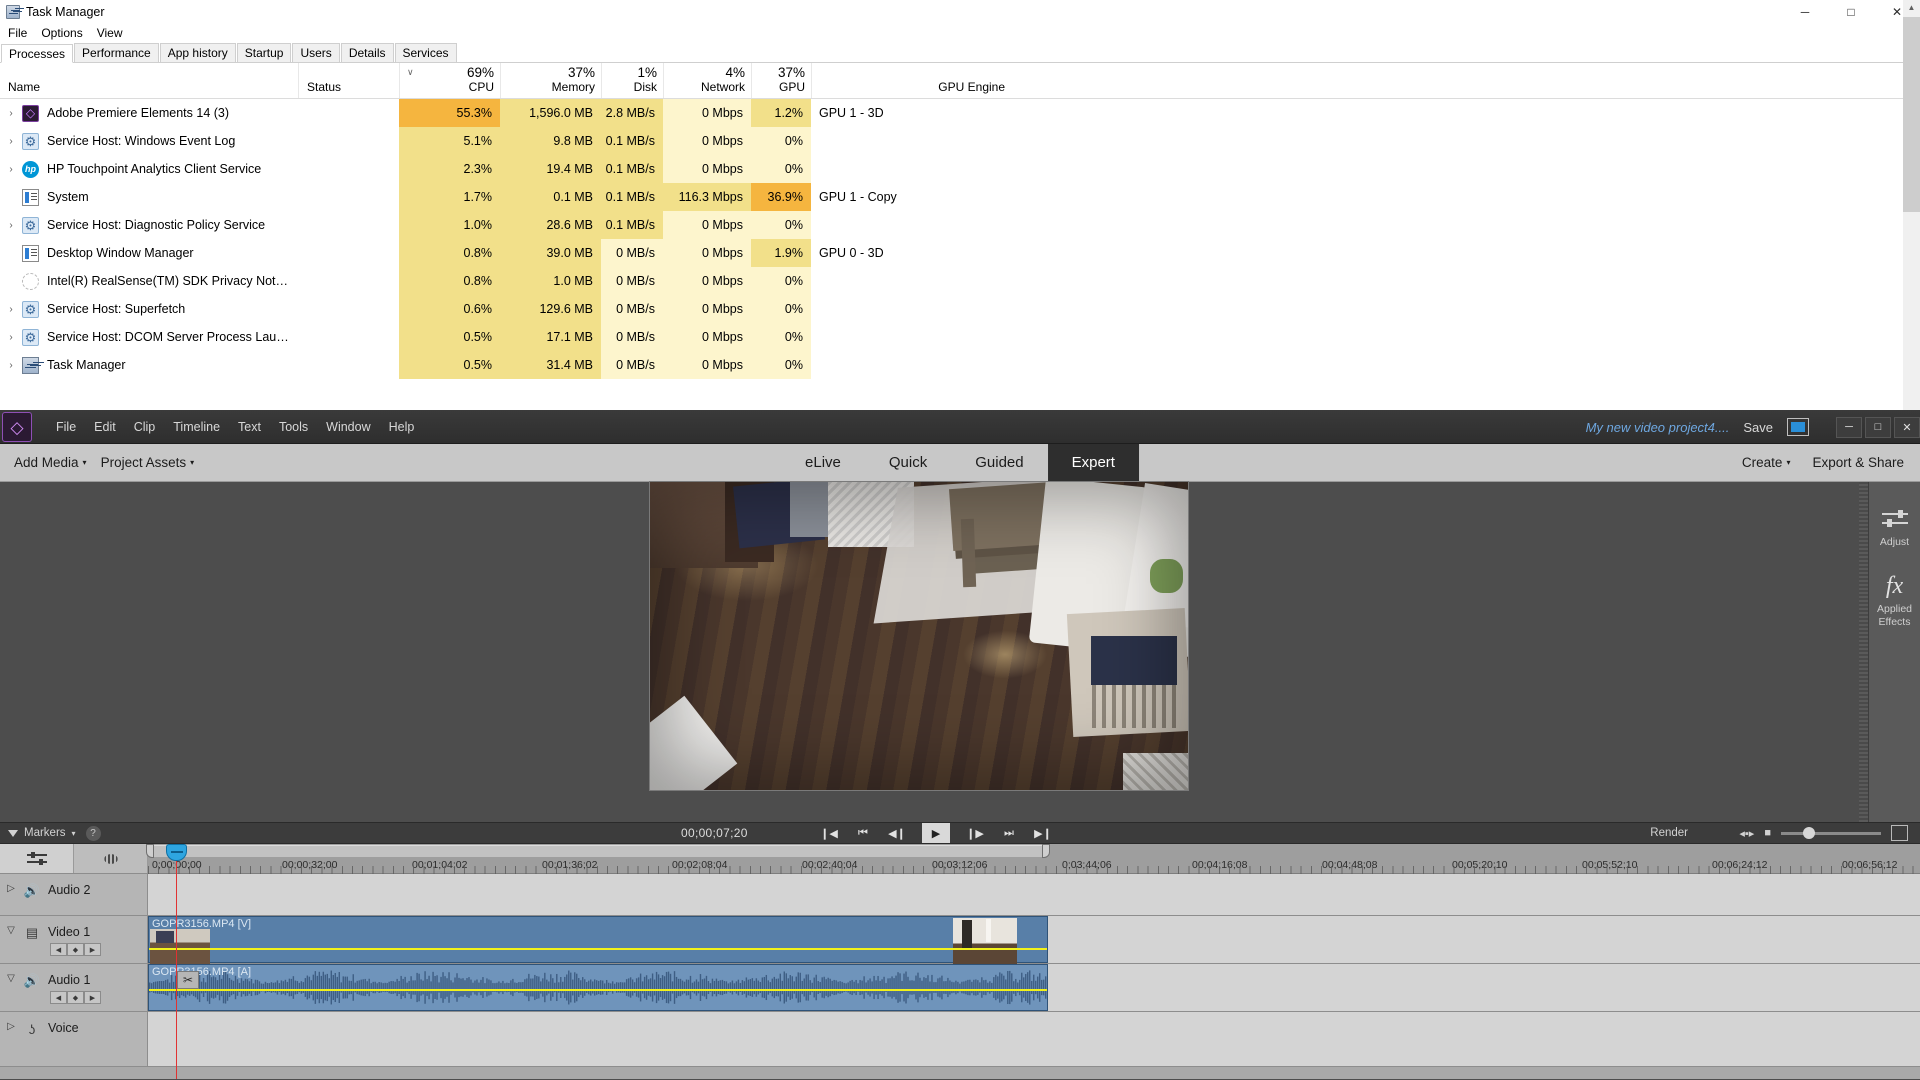  What do you see at coordinates (61, 33) in the screenshot?
I see `tm-menu-options: Options` at bounding box center [61, 33].